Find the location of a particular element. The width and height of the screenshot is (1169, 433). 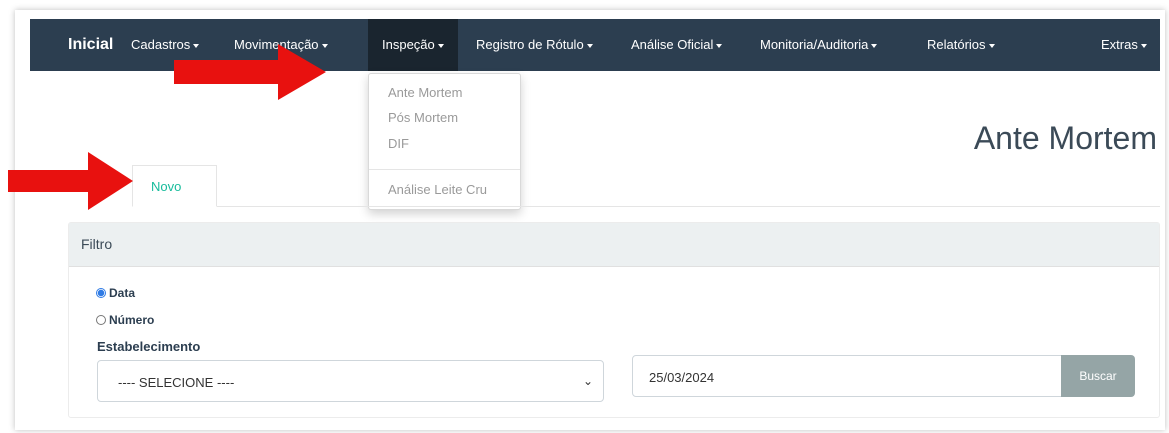

filter-heading-label: Filtro is located at coordinates (97, 244).